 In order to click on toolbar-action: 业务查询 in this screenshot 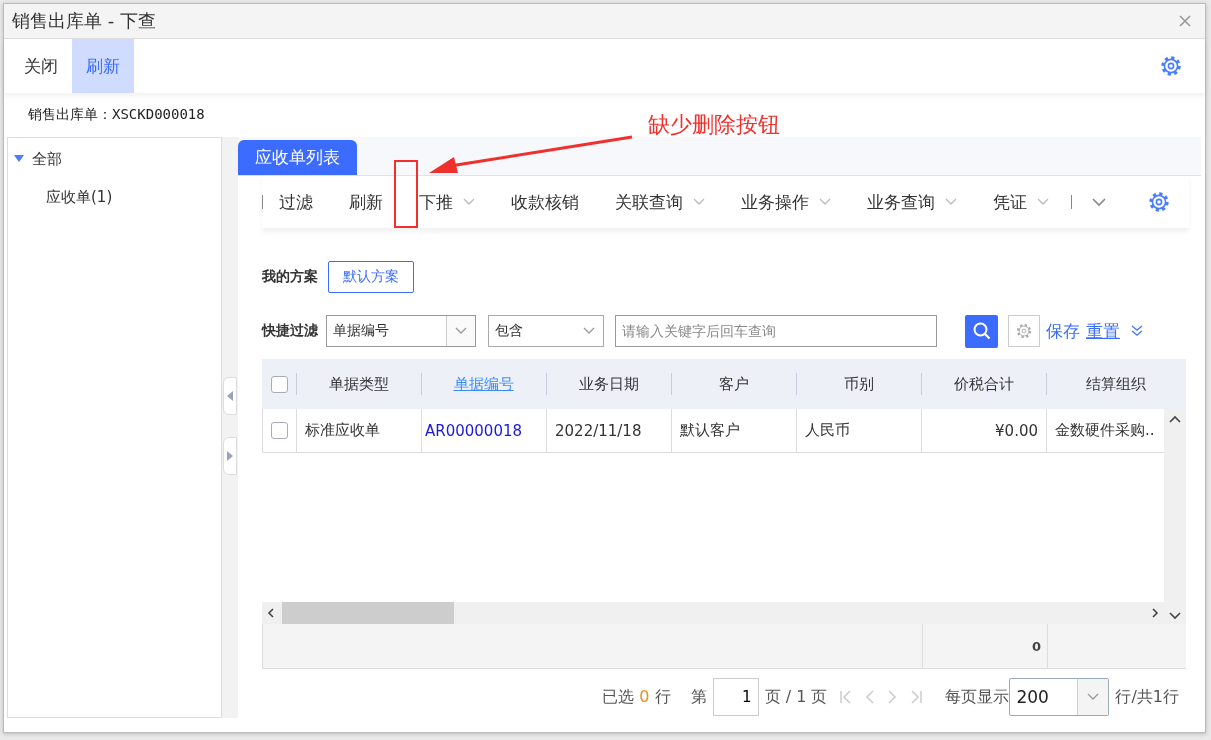, I will do `click(912, 202)`.